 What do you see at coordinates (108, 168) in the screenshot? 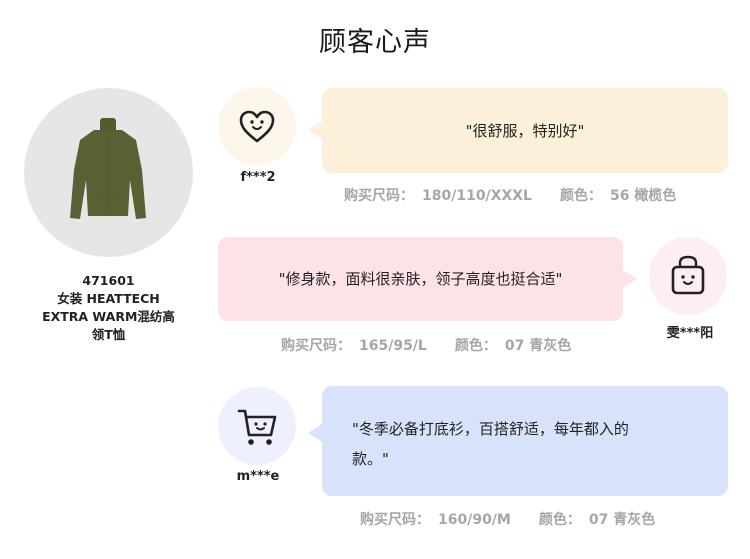
I see `turtleneck-shirt-image` at bounding box center [108, 168].